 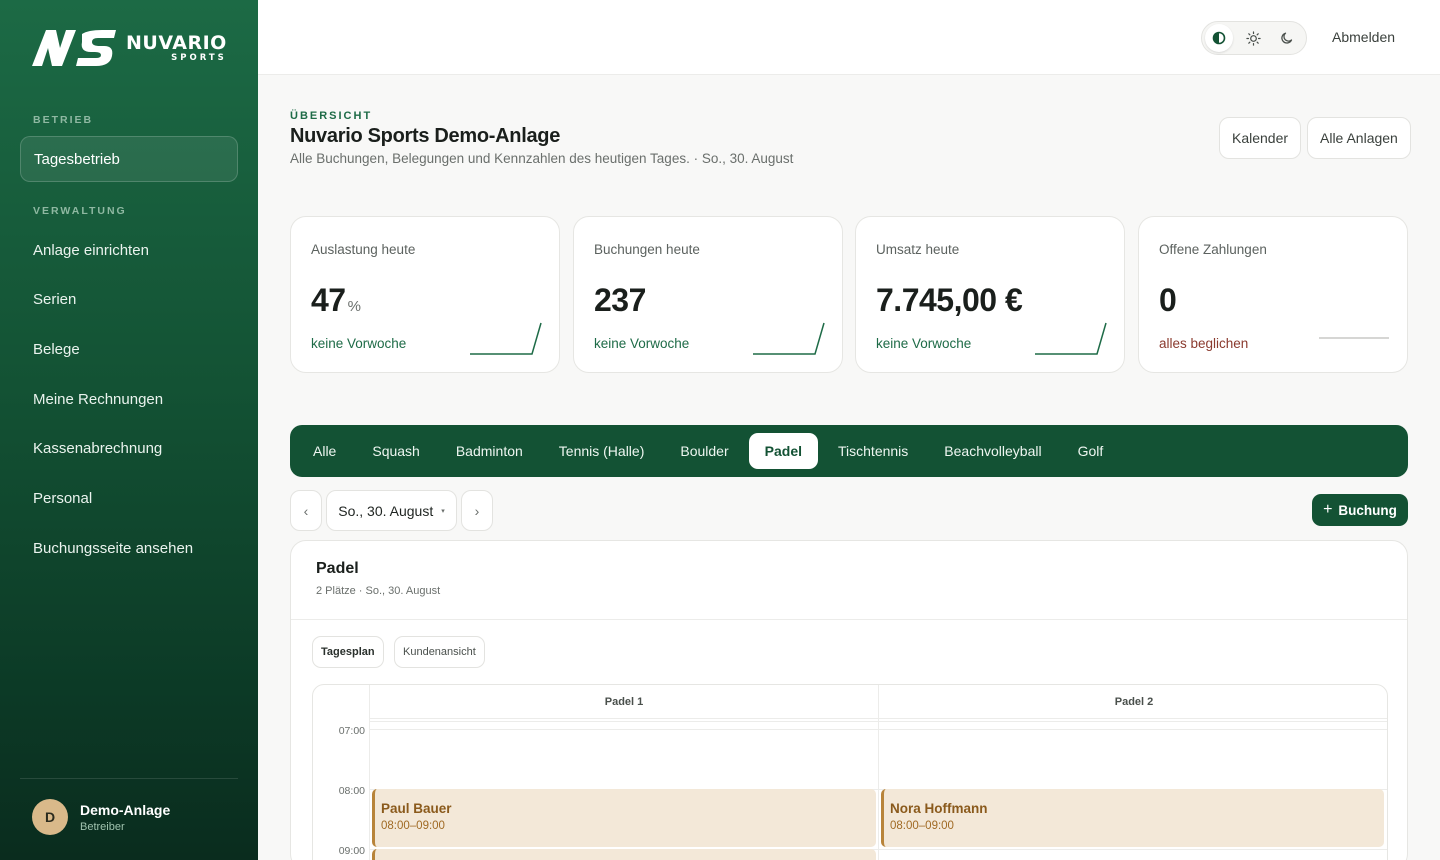 What do you see at coordinates (363, 249) in the screenshot?
I see `kpi-label: Auslastung heute` at bounding box center [363, 249].